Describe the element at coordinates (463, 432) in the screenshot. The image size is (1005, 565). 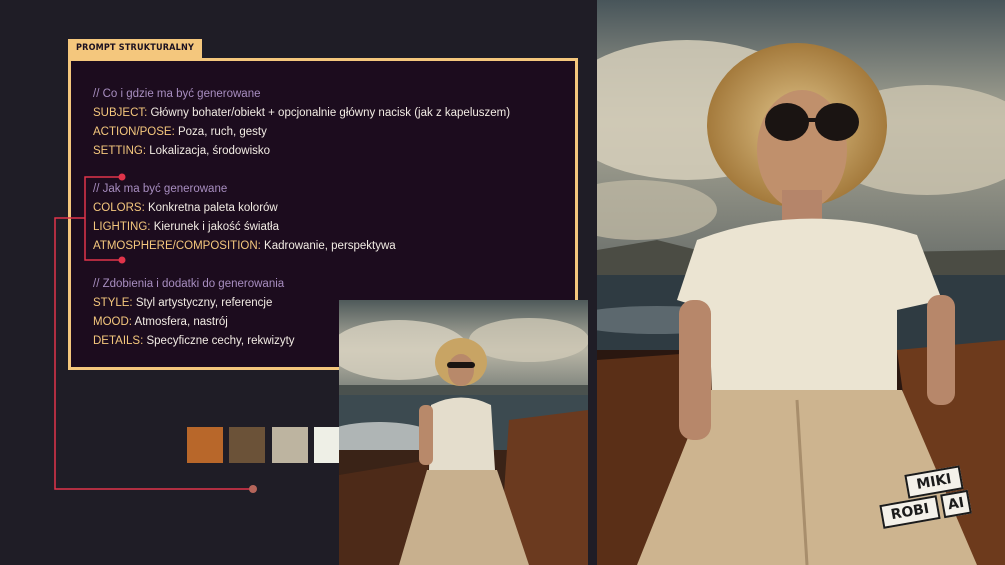
I see `small-photo` at that location.